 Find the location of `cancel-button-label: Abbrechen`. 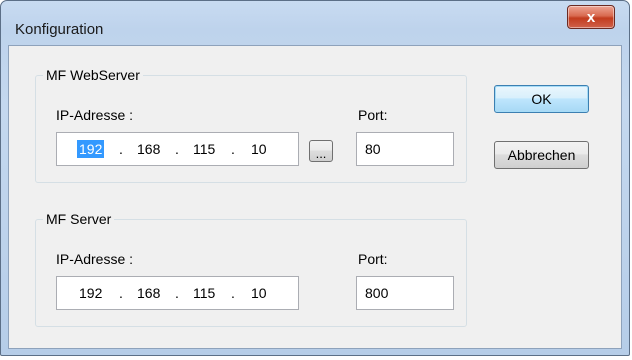

cancel-button-label: Abbrechen is located at coordinates (541, 155).